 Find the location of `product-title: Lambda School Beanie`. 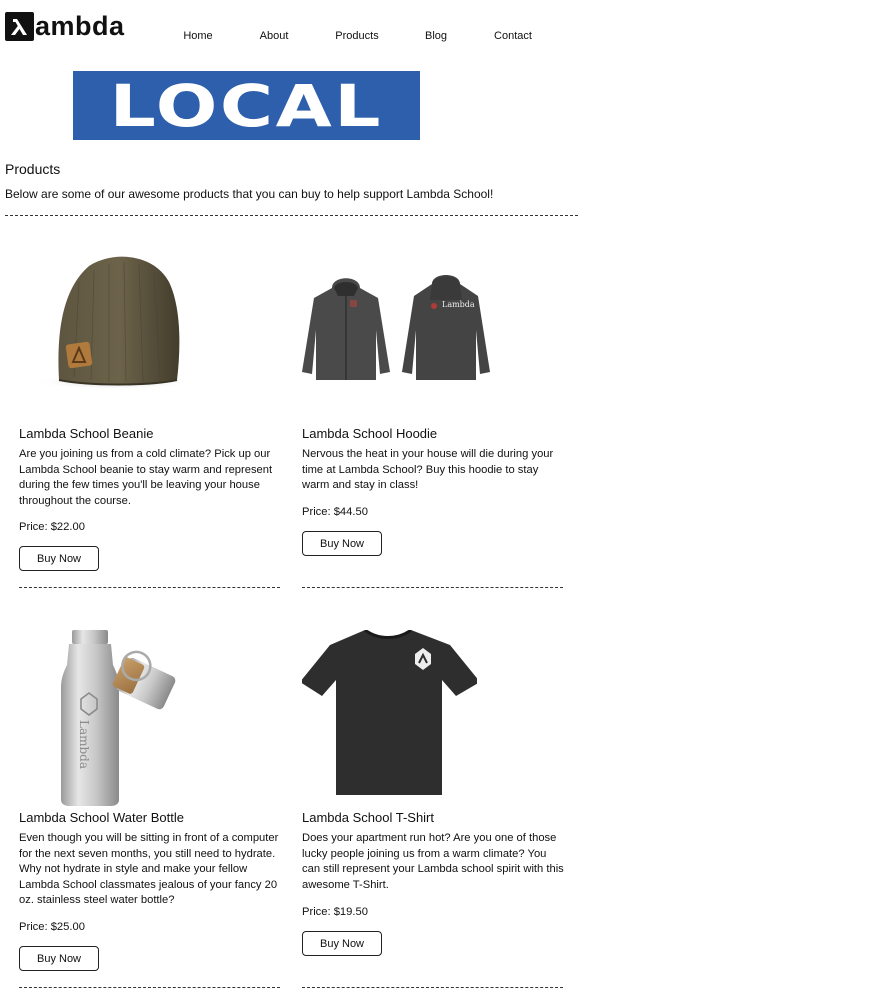

product-title: Lambda School Beanie is located at coordinates (86, 433).